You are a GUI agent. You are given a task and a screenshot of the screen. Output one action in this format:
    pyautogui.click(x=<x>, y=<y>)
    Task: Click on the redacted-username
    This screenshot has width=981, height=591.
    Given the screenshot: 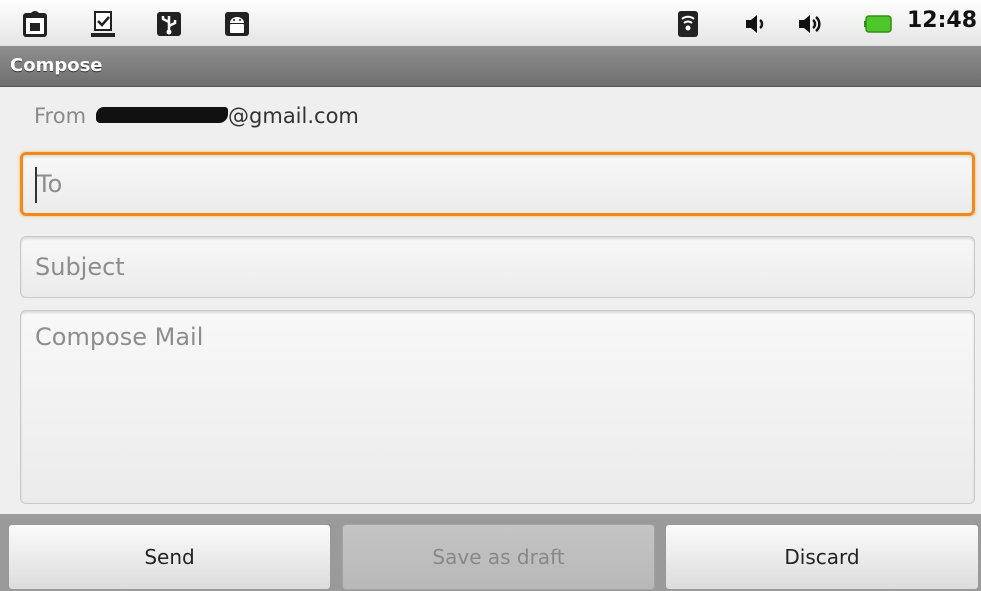 What is the action you would take?
    pyautogui.click(x=162, y=115)
    